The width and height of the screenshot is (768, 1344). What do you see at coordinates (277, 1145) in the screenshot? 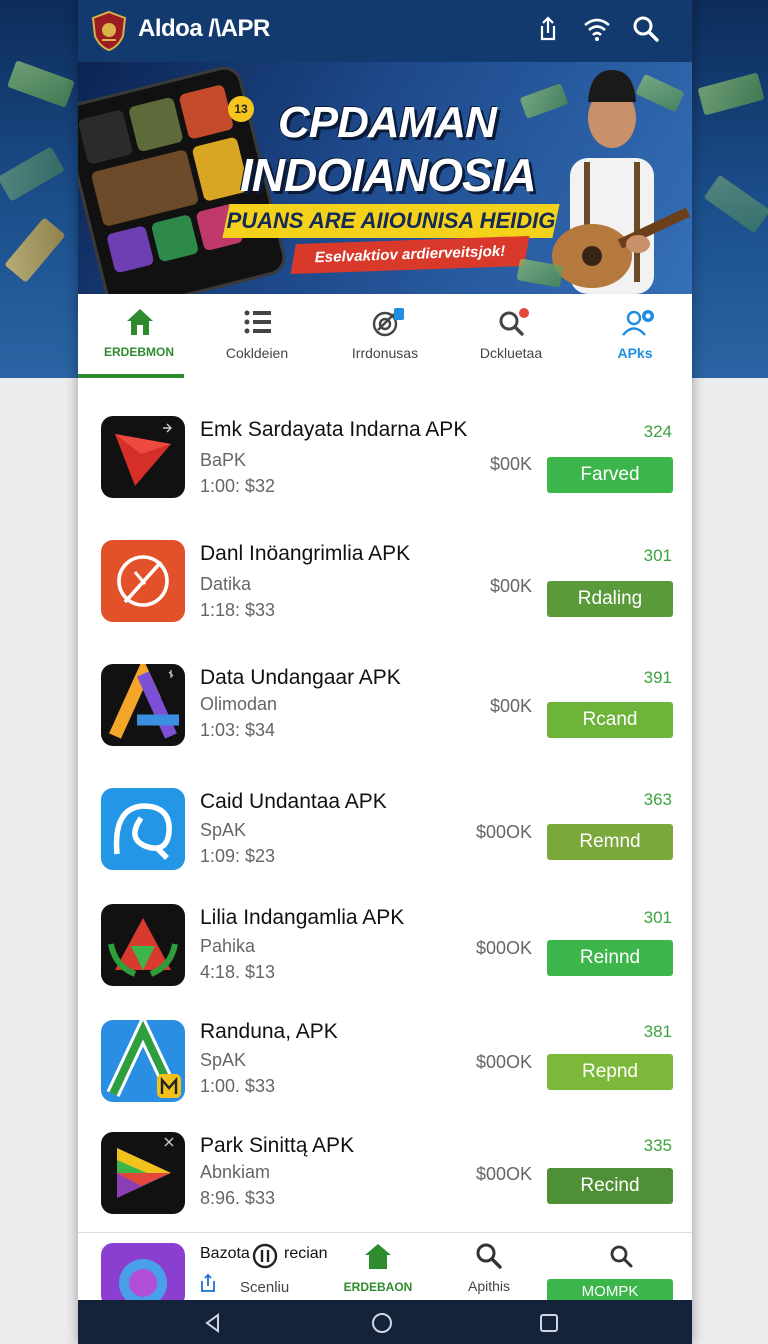
I see `app-title: Park Sinittą APK` at bounding box center [277, 1145].